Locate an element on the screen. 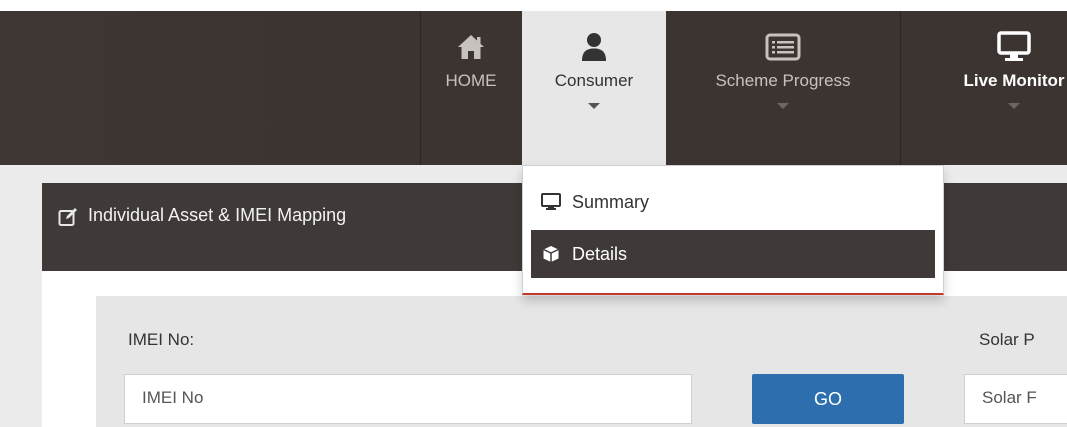 This screenshot has width=1067, height=427. dropdown-item-label: Summary is located at coordinates (611, 201).